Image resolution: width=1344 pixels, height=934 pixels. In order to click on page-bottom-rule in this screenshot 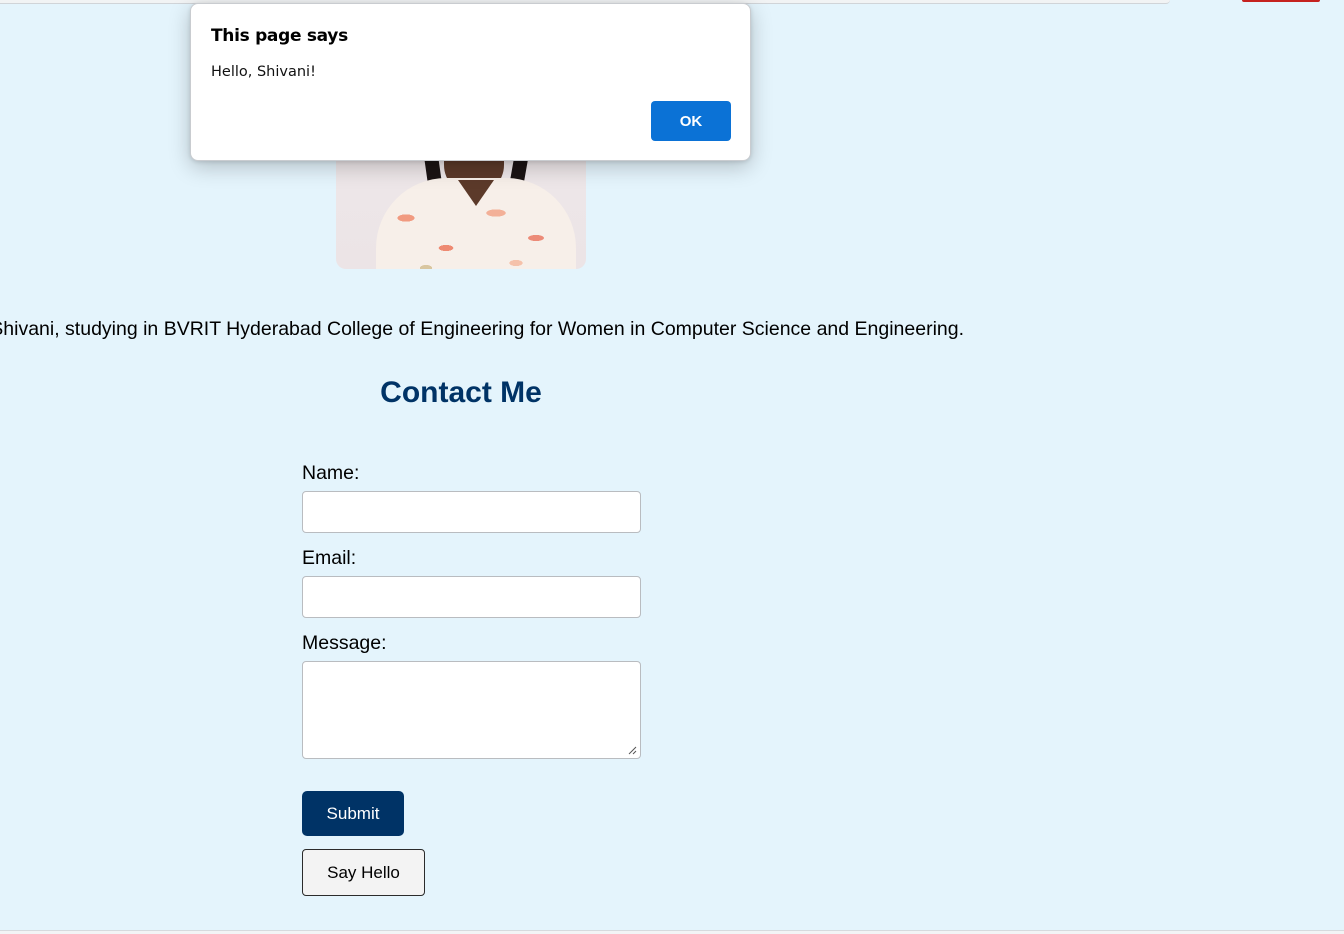, I will do `click(672, 932)`.